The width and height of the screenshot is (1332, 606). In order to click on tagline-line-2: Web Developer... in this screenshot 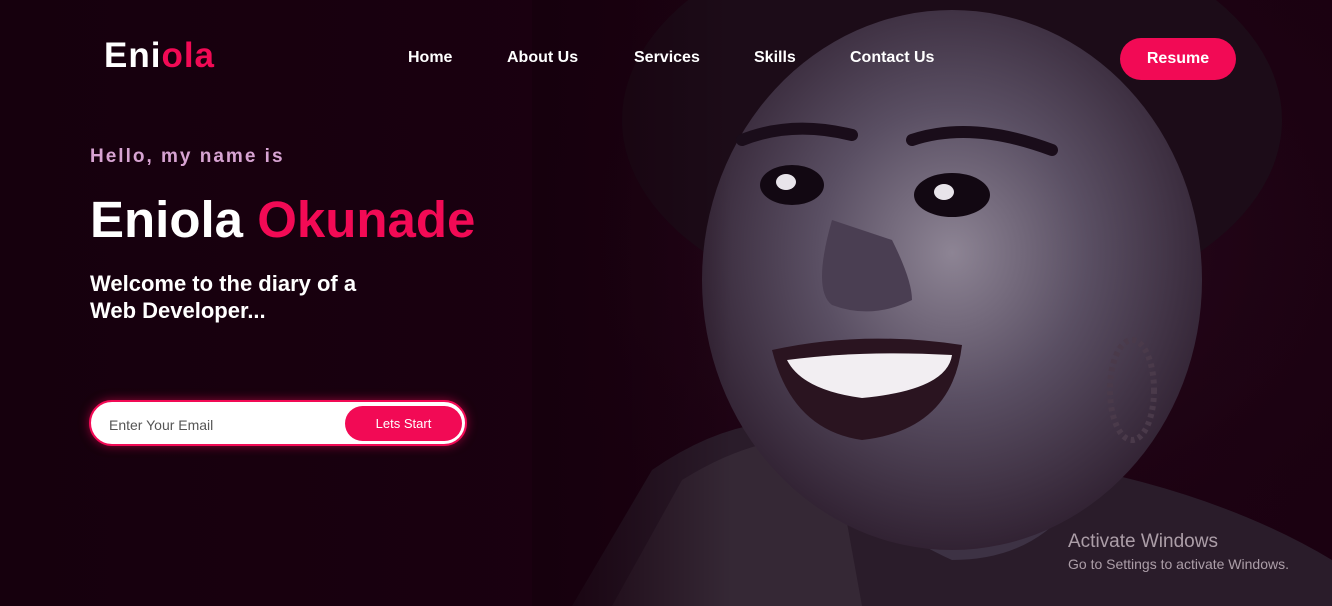, I will do `click(178, 310)`.